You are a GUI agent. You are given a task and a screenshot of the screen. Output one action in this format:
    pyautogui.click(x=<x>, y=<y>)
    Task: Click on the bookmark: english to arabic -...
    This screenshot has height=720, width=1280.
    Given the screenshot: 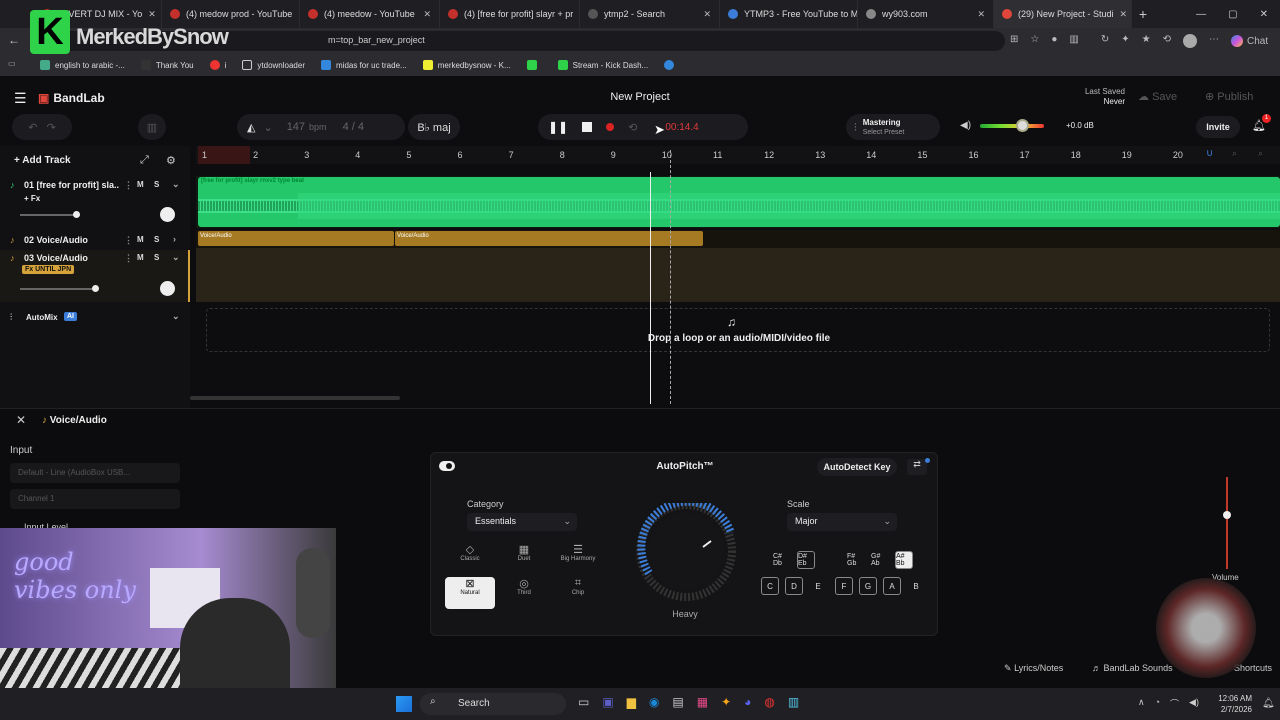 What is the action you would take?
    pyautogui.click(x=82, y=65)
    